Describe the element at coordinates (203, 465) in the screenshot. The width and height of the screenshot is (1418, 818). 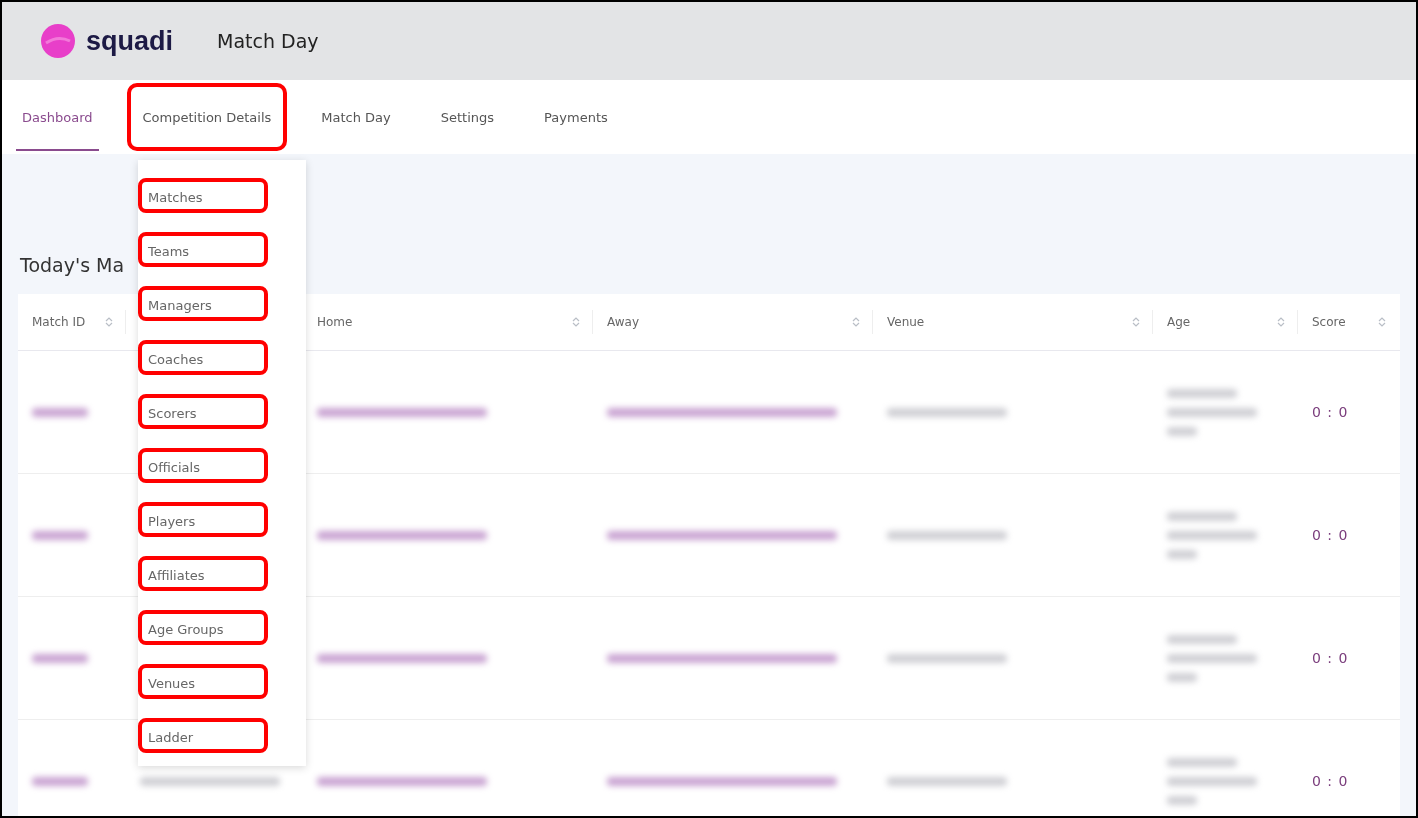
I see `menu-item: Officials` at that location.